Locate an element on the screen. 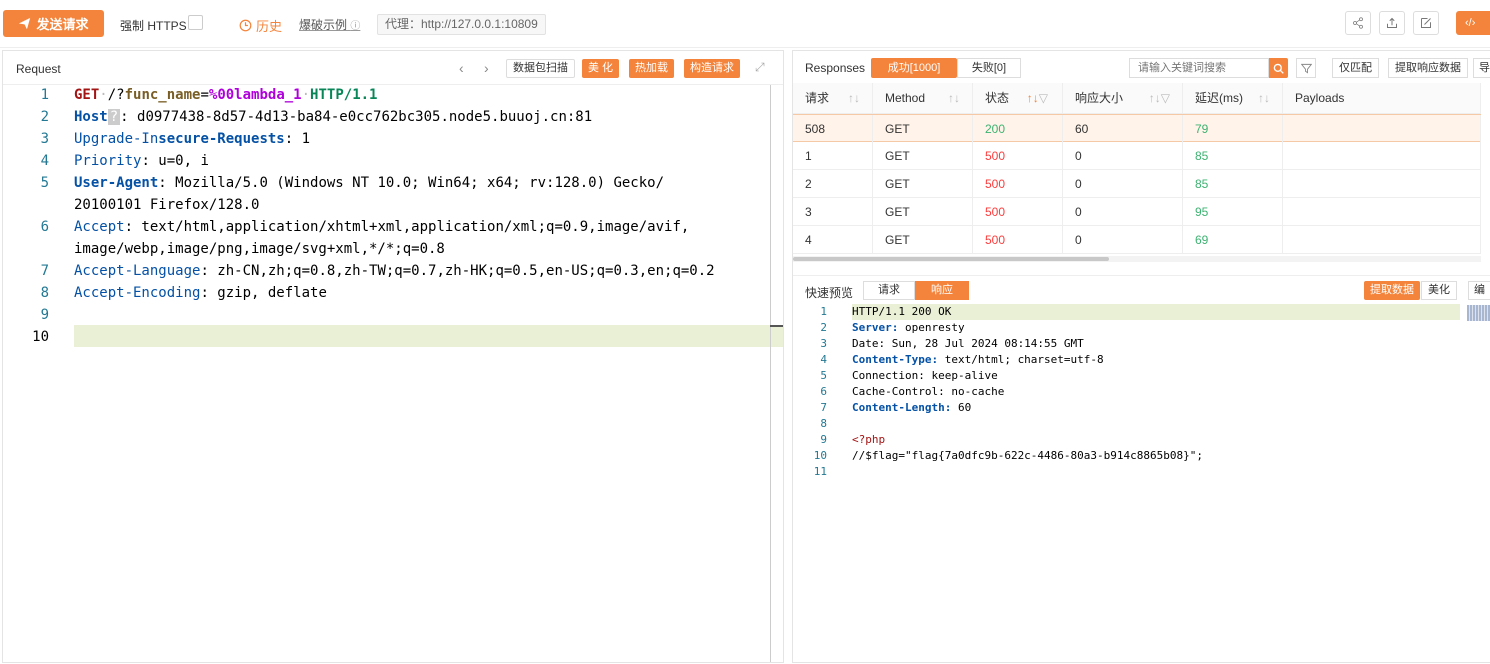  col-header-status: 状态 ↑↓▽ is located at coordinates (1018, 98).